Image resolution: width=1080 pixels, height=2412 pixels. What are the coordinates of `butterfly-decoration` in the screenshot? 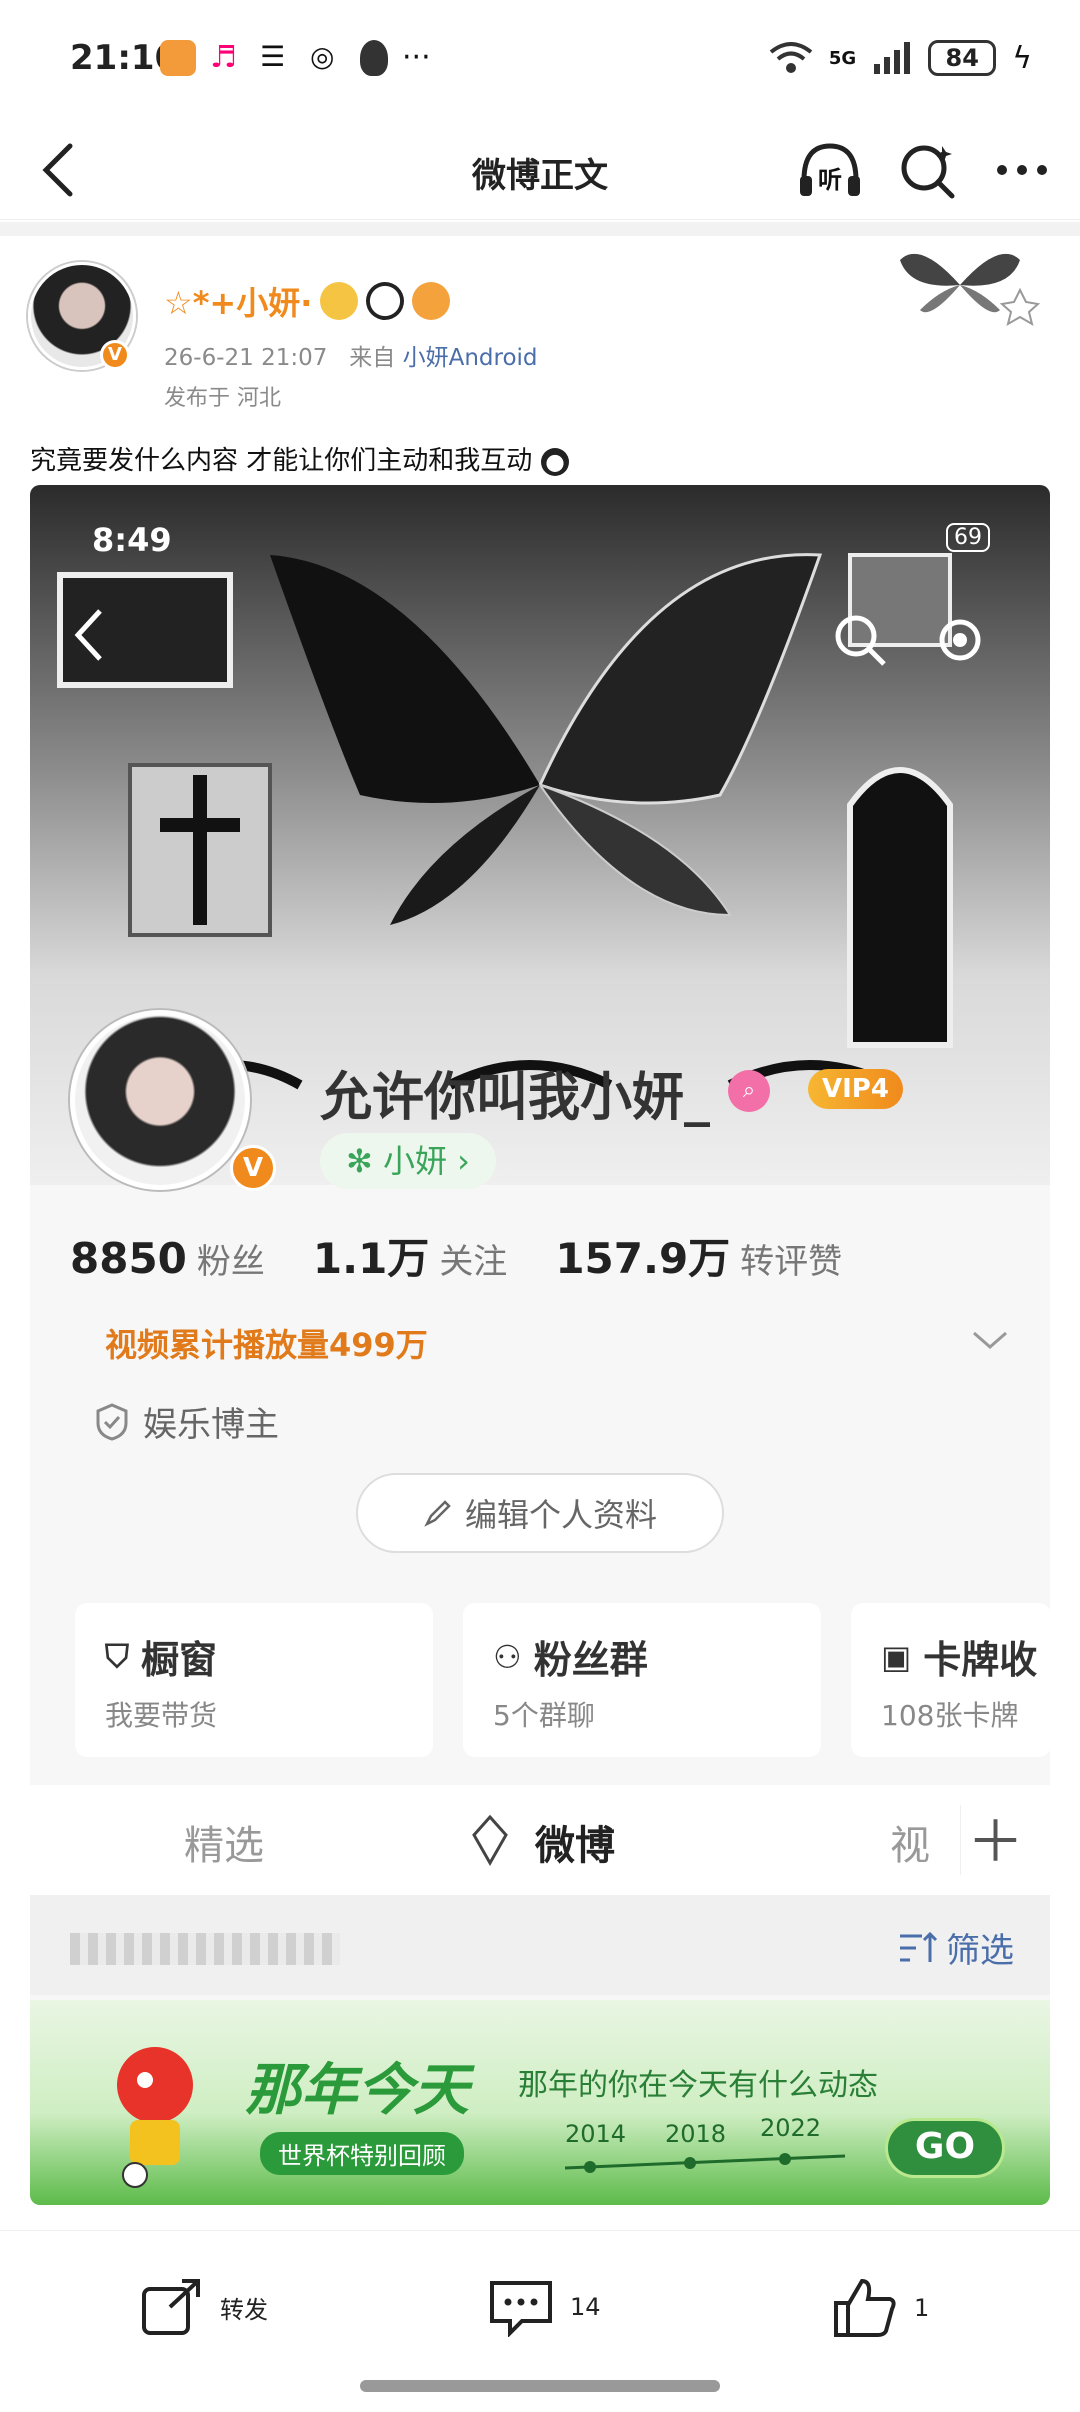 It's located at (970, 290).